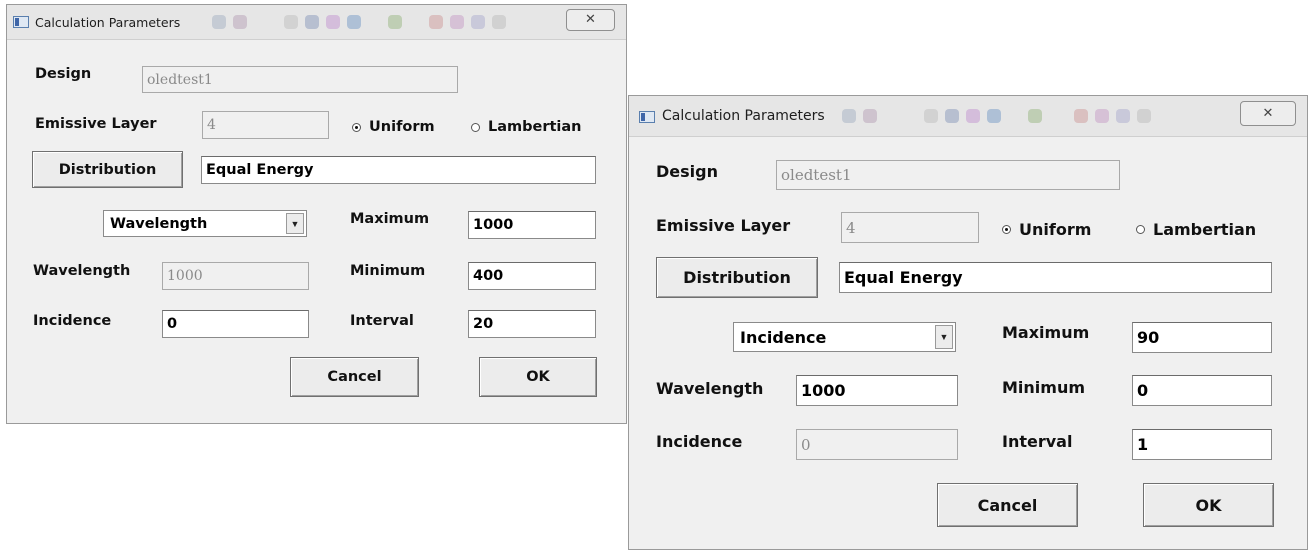 This screenshot has width=1316, height=552. I want to click on interval-field: 1, so click(1202, 444).